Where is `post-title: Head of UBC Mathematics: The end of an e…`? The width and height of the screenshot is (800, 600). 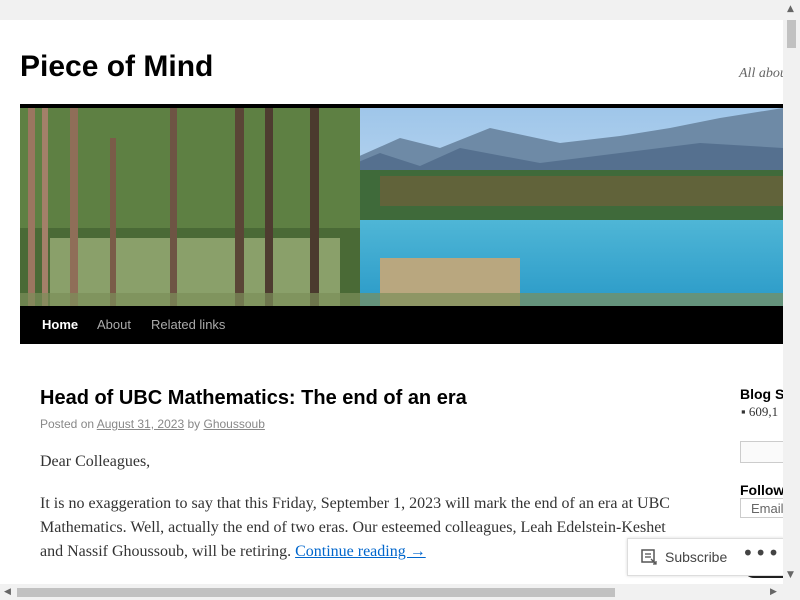
post-title: Head of UBC Mathematics: The end of an e… is located at coordinates (253, 398).